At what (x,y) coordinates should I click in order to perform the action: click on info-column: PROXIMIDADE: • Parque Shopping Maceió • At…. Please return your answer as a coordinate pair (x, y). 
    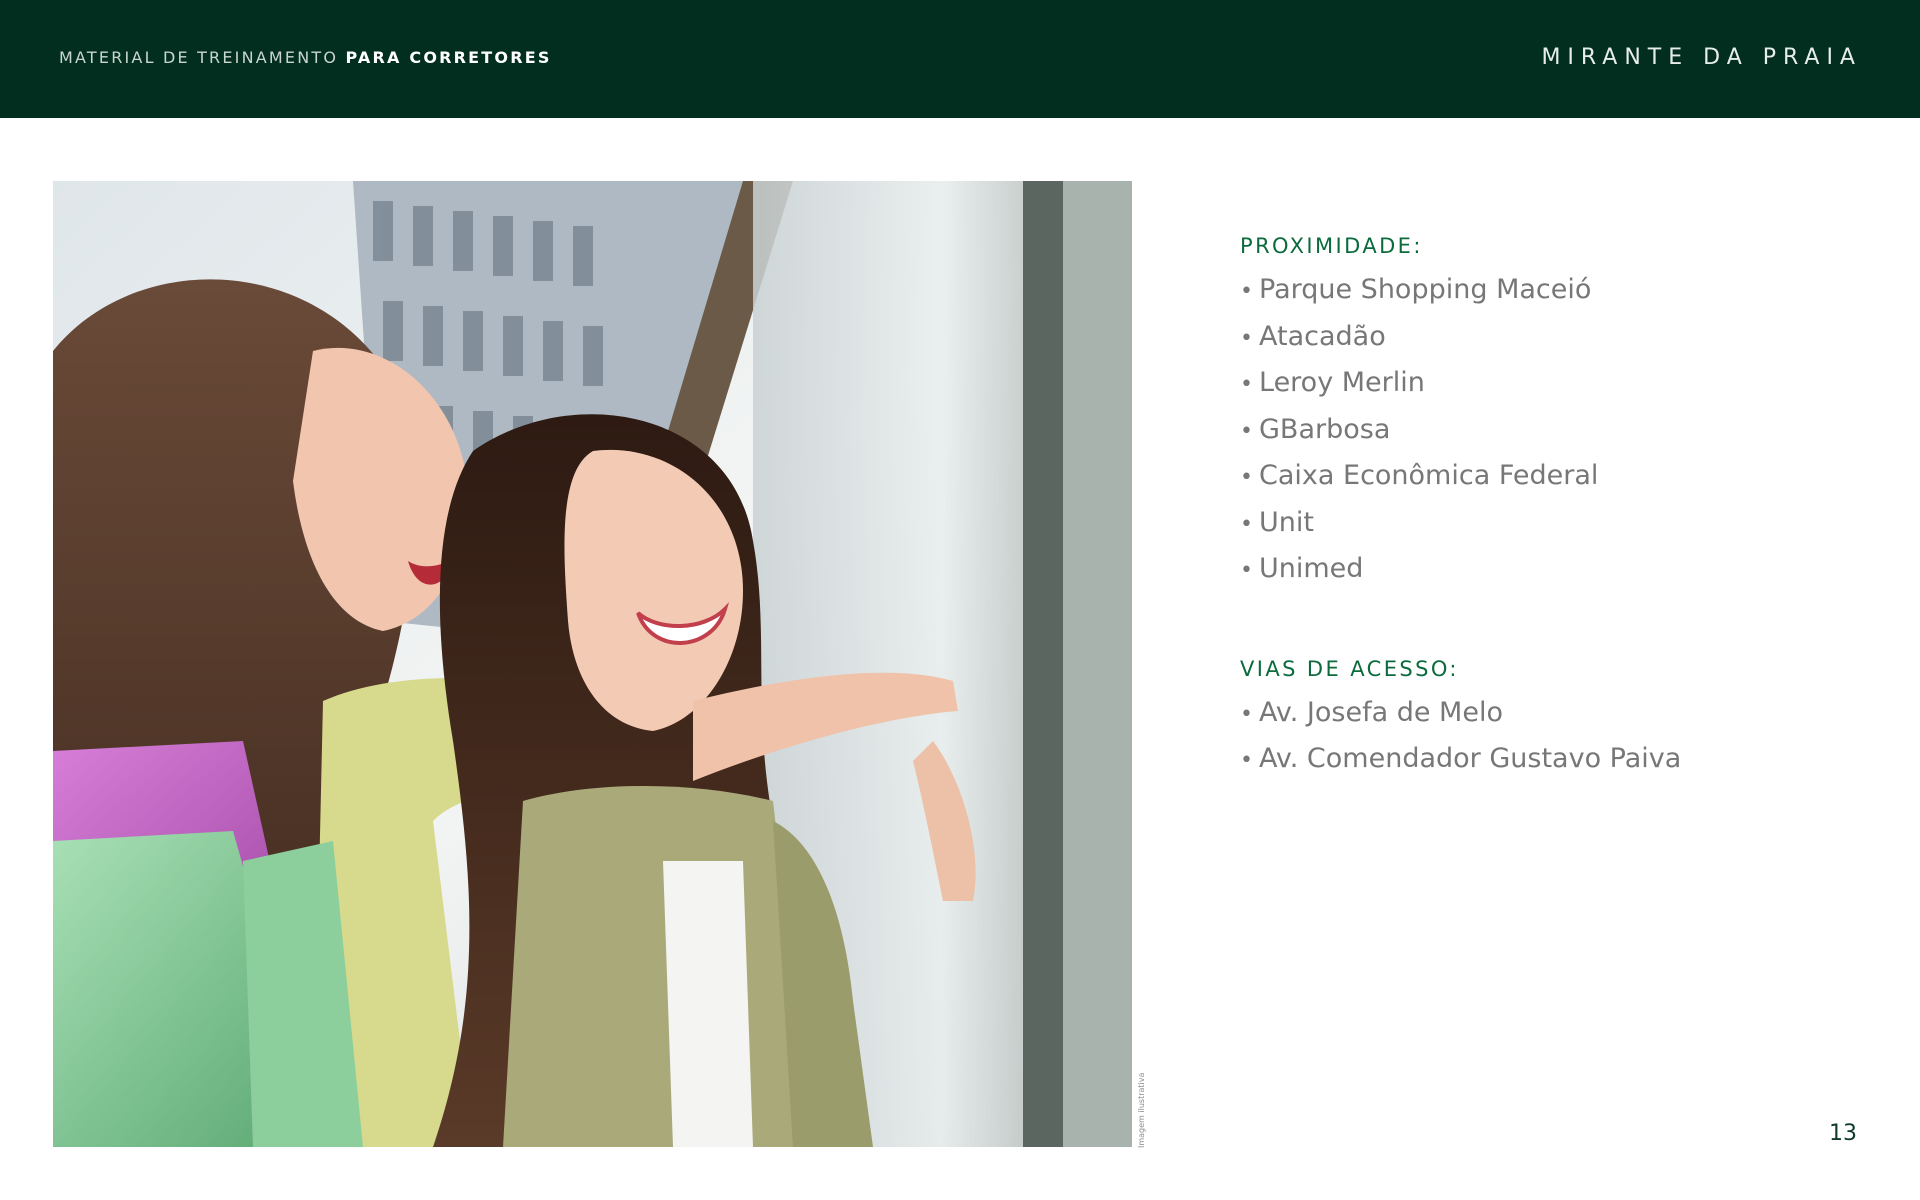
    Looking at the image, I should click on (1540, 508).